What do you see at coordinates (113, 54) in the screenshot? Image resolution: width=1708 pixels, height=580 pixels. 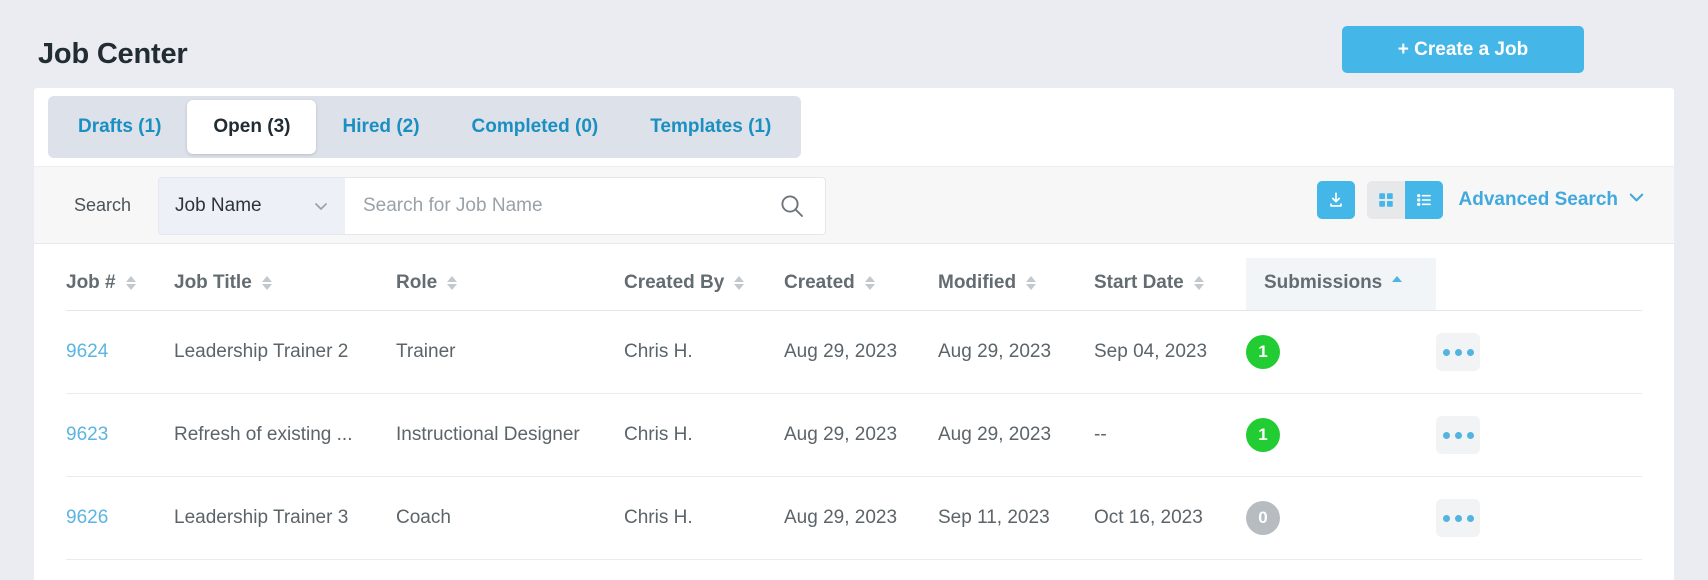 I see `page-title: Job Center` at bounding box center [113, 54].